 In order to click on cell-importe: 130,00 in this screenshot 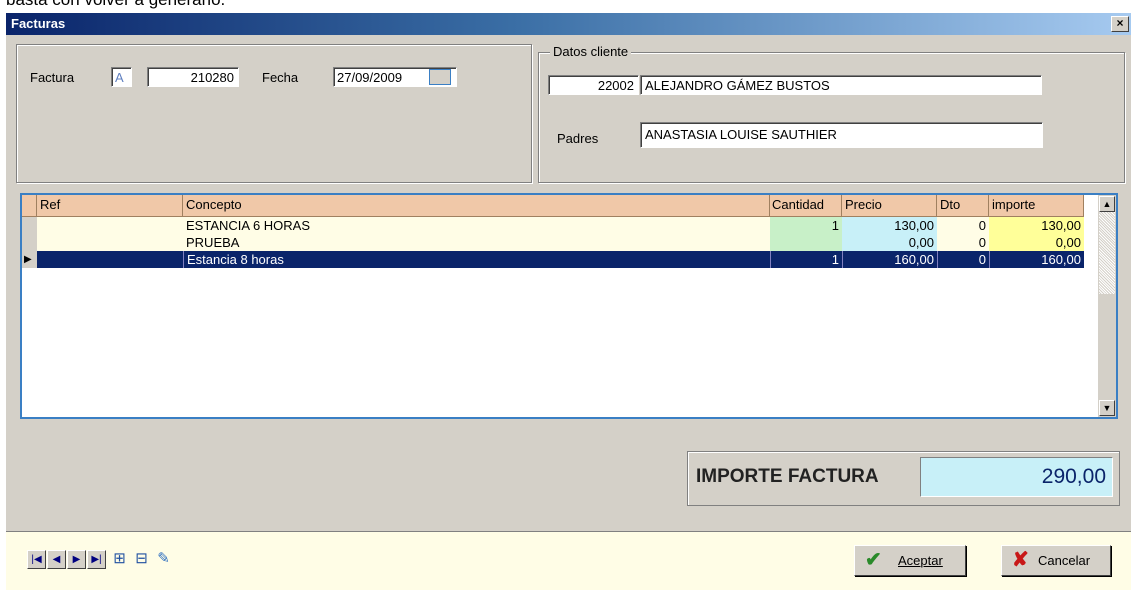, I will do `click(1036, 225)`.